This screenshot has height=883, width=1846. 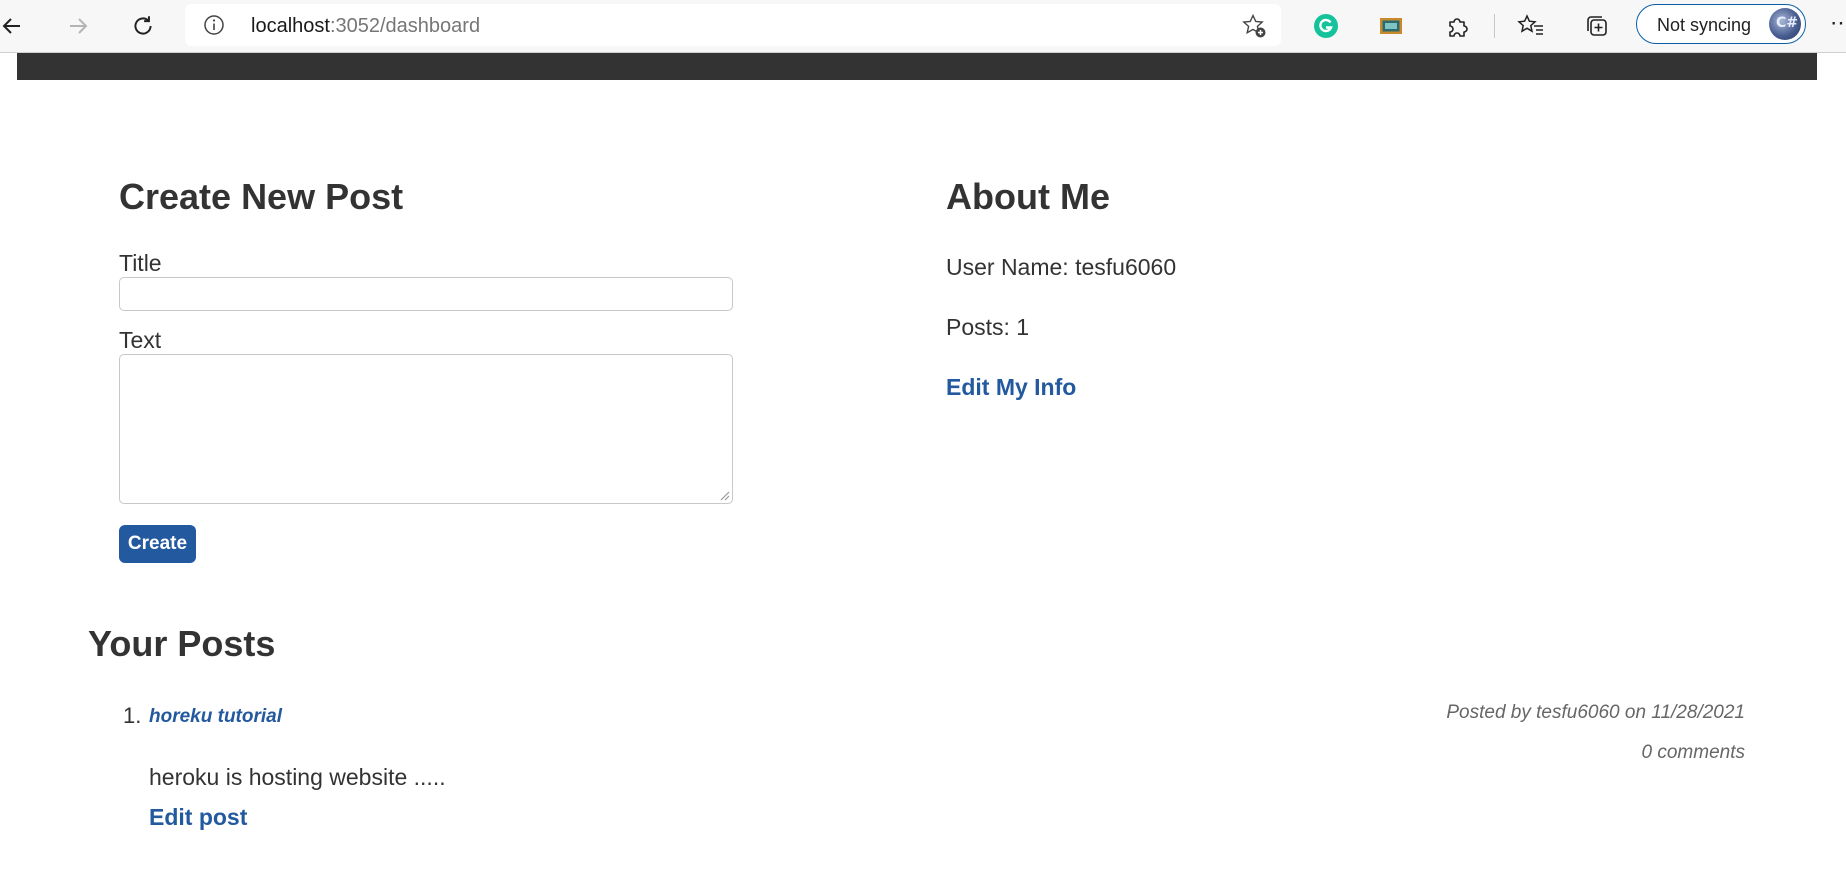 I want to click on text-textarea, so click(x=426, y=429).